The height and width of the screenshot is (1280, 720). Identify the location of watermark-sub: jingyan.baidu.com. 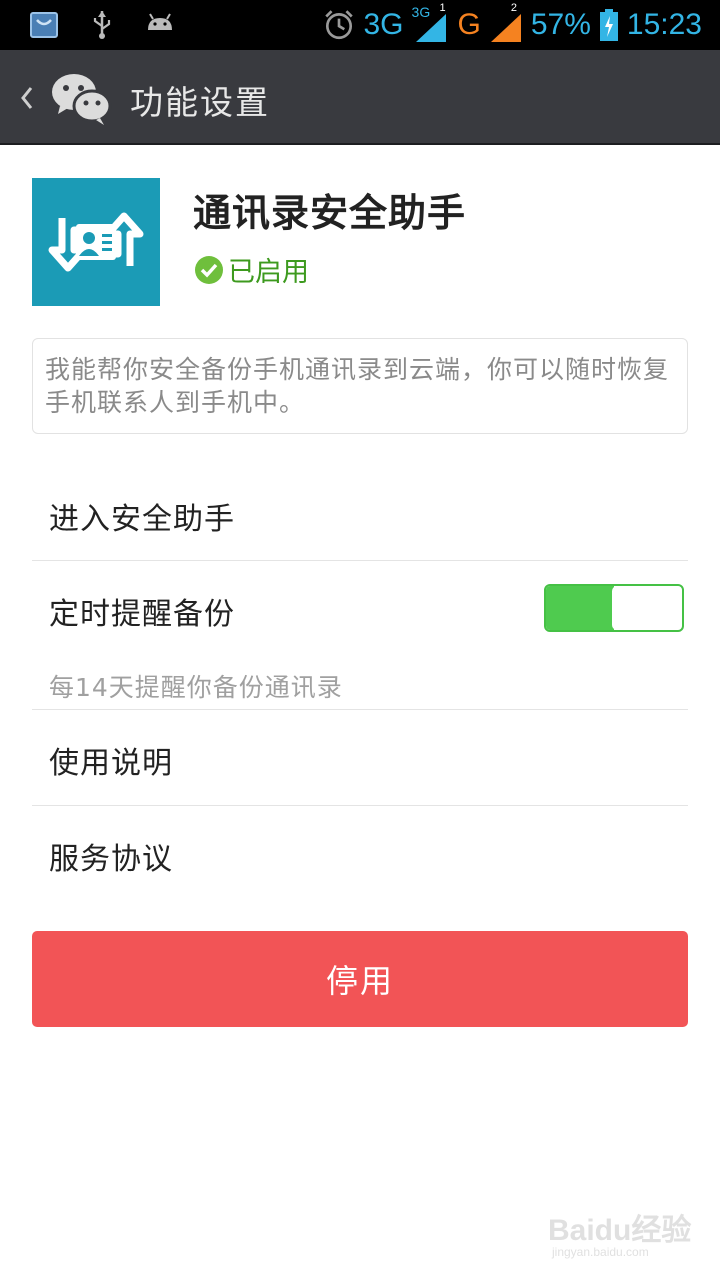
(600, 1252).